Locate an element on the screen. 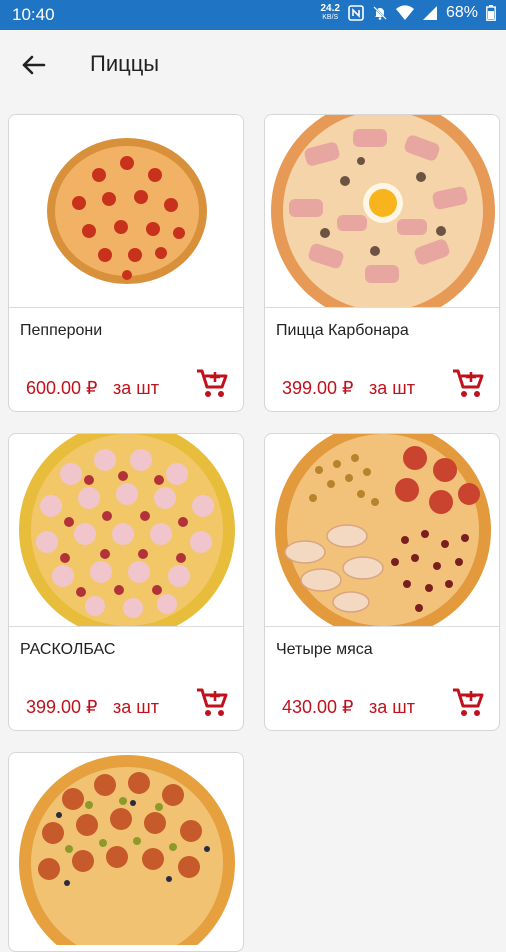 The image size is (506, 952). signal-icon is located at coordinates (429, 13).